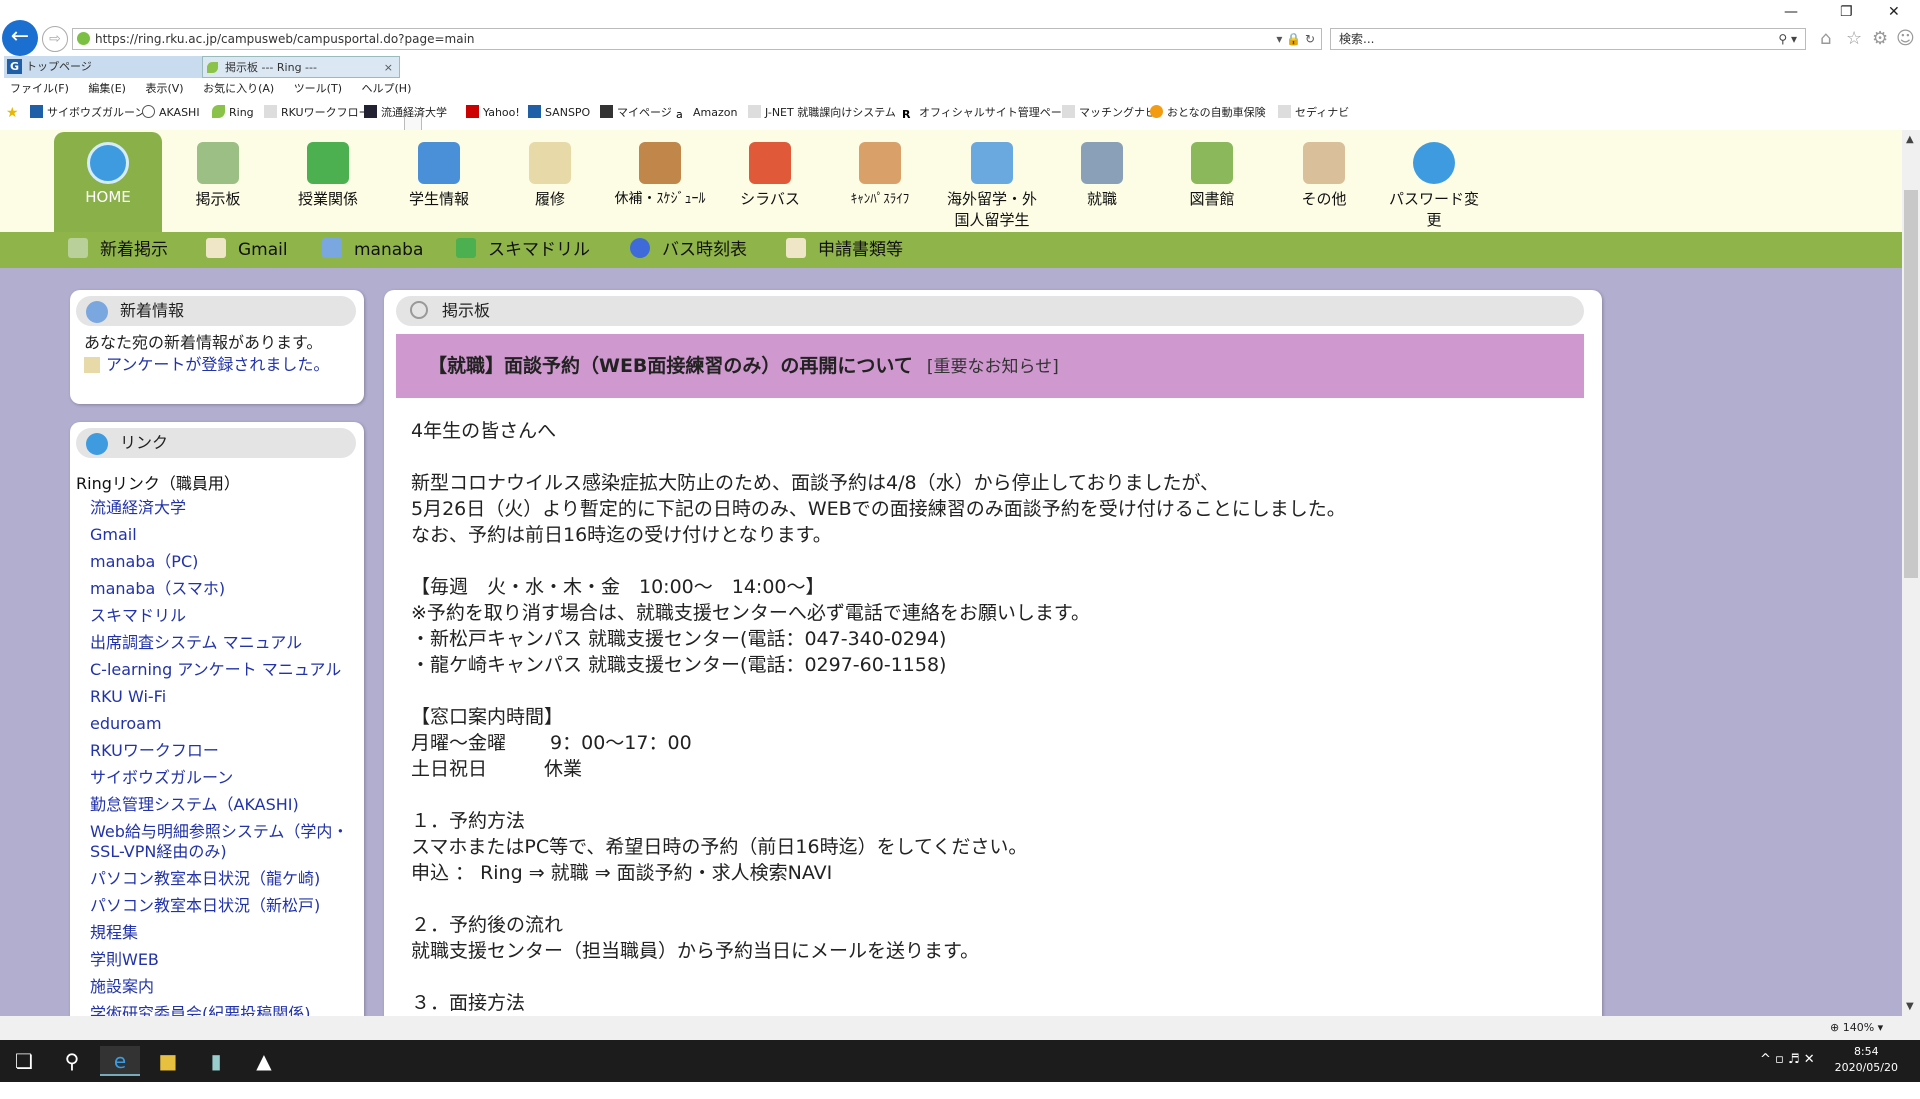 The width and height of the screenshot is (1920, 1099). I want to click on fav-item: SANSPO, so click(559, 113).